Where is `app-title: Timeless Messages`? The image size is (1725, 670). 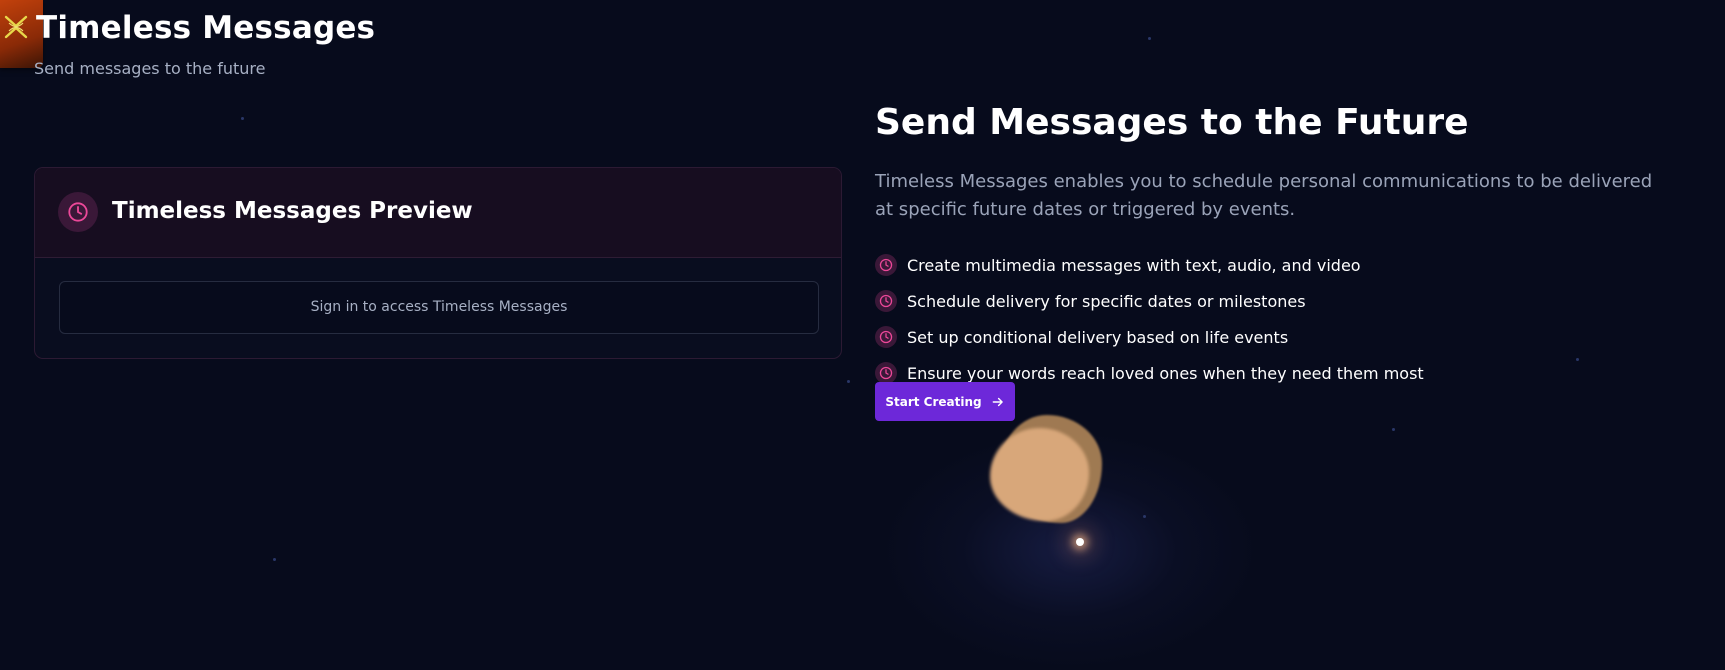 app-title: Timeless Messages is located at coordinates (206, 28).